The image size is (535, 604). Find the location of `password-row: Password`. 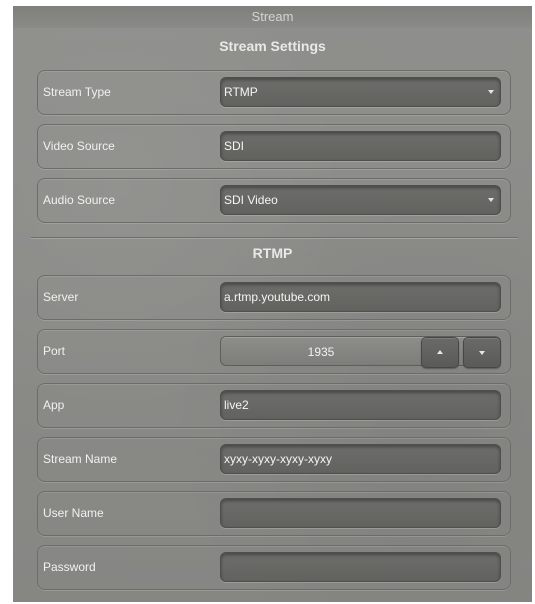

password-row: Password is located at coordinates (274, 567).